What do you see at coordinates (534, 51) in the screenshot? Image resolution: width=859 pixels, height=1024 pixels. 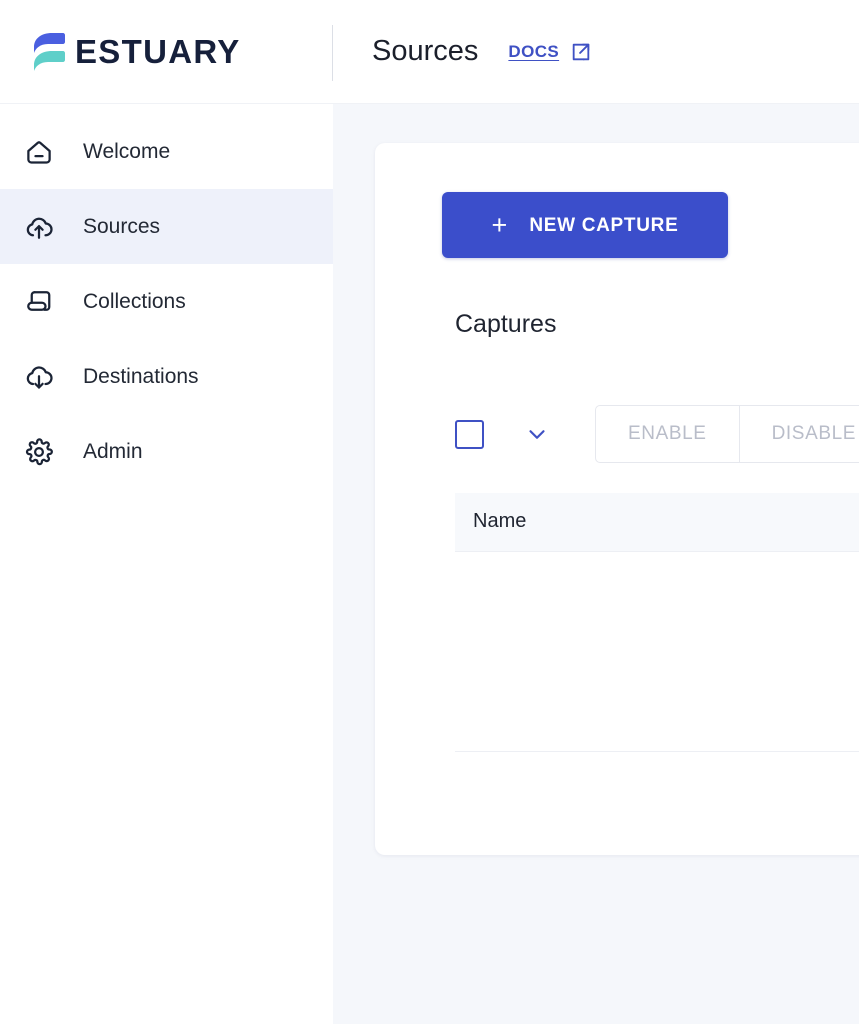 I see `docs-link-label: DOCS` at bounding box center [534, 51].